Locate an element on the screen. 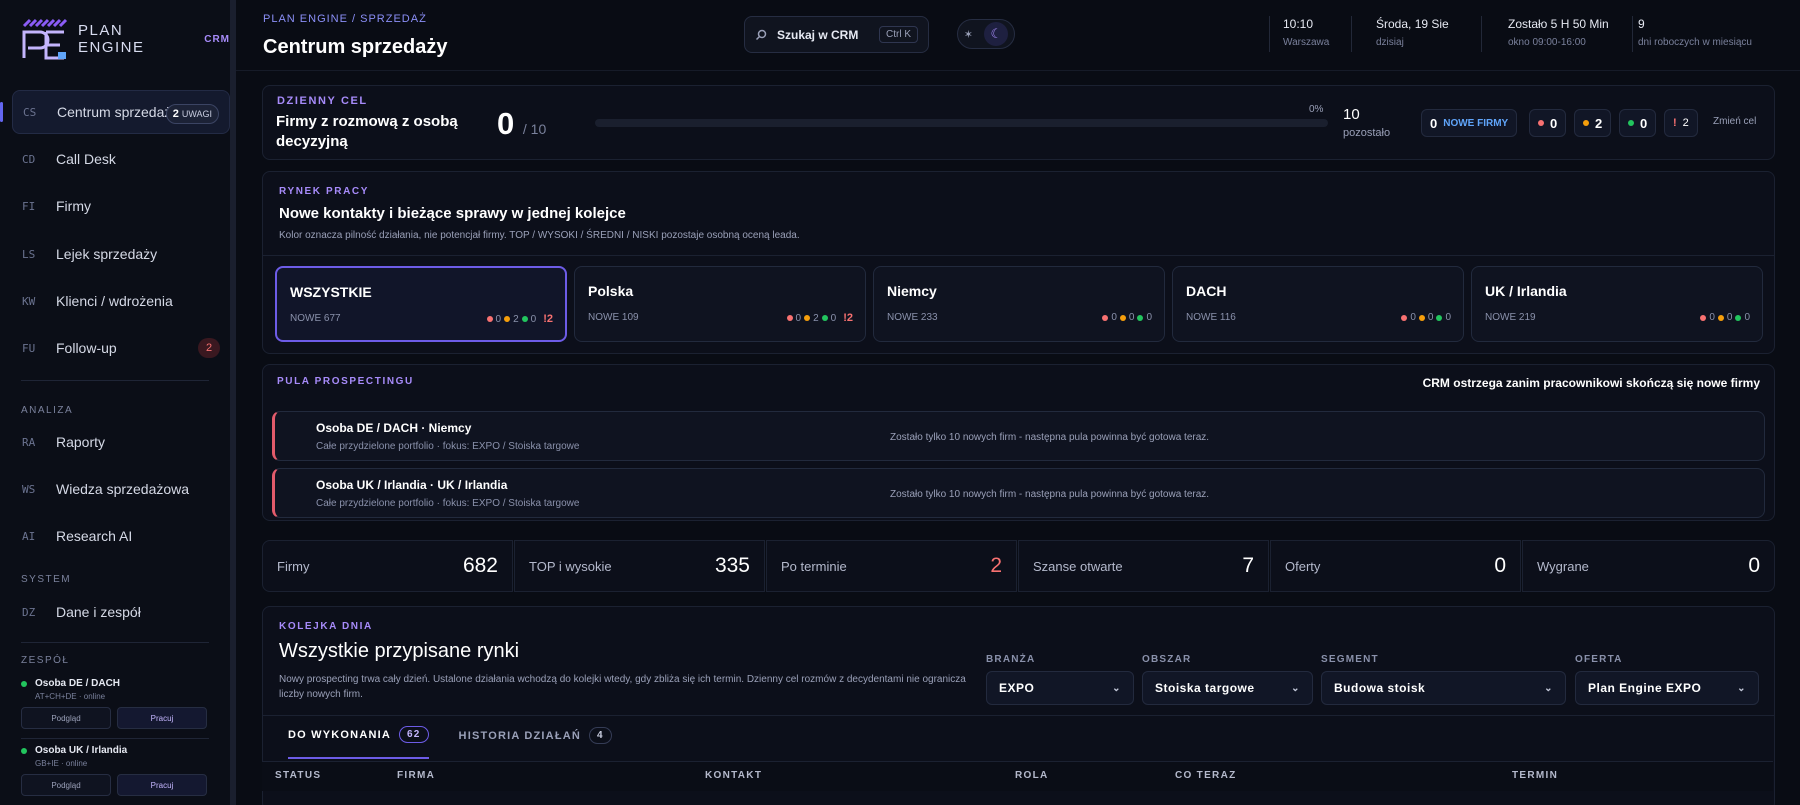  amber-dot-icon is located at coordinates (1421, 317).